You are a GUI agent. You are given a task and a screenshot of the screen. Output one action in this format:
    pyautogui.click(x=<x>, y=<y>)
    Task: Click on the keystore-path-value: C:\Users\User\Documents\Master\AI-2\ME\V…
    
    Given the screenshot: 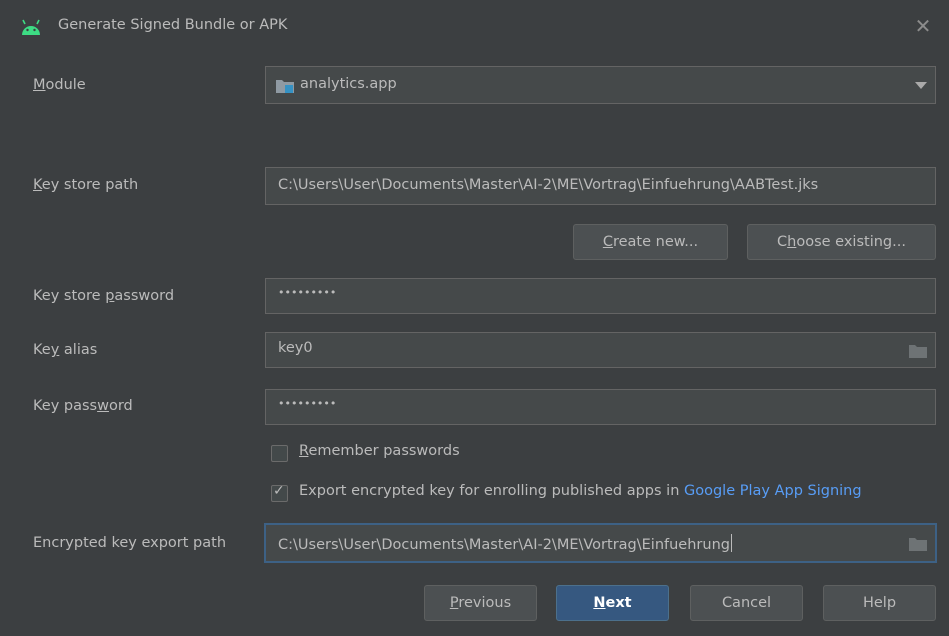 What is the action you would take?
    pyautogui.click(x=548, y=185)
    